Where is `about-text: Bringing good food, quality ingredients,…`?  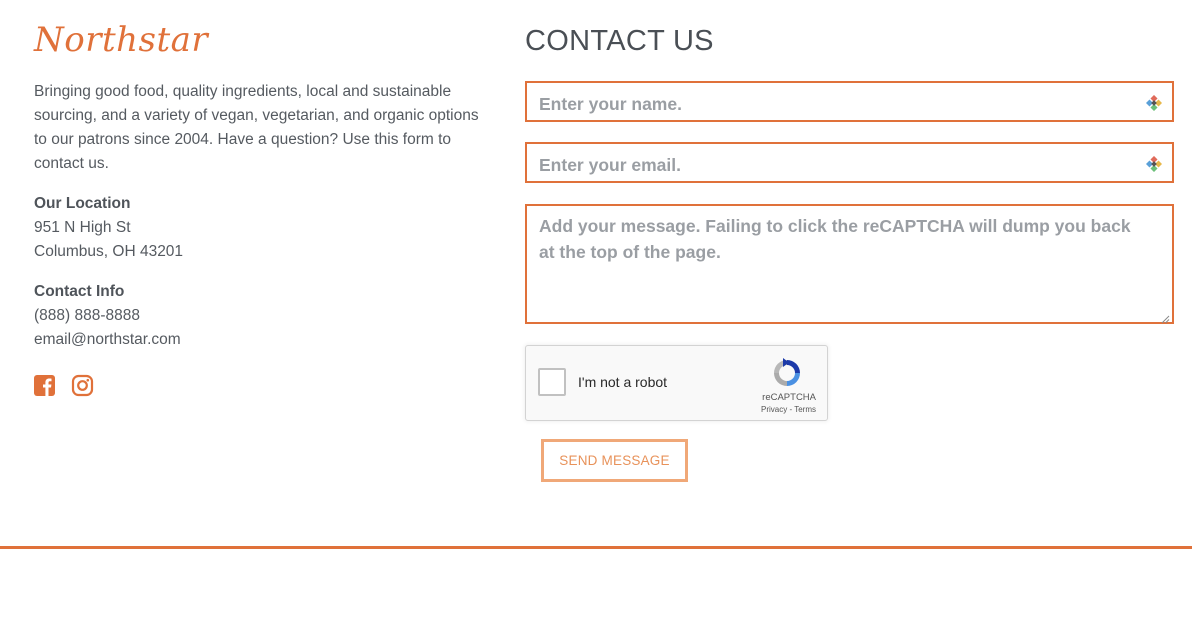 about-text: Bringing good food, quality ingredients,… is located at coordinates (256, 127).